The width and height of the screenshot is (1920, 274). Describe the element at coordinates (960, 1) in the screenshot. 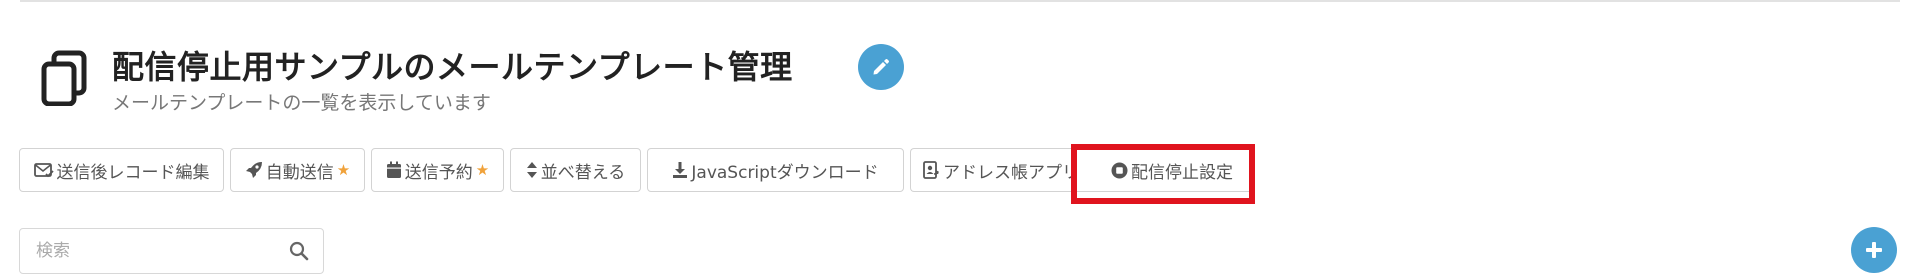

I see `top-divider` at that location.